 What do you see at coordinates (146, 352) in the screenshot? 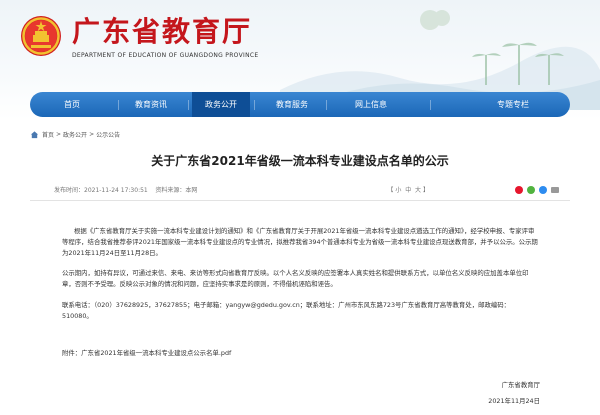
I see `attachment-link: 附件：广东省2021年省级一流本科专业建设点公示名单.pdf` at bounding box center [146, 352].